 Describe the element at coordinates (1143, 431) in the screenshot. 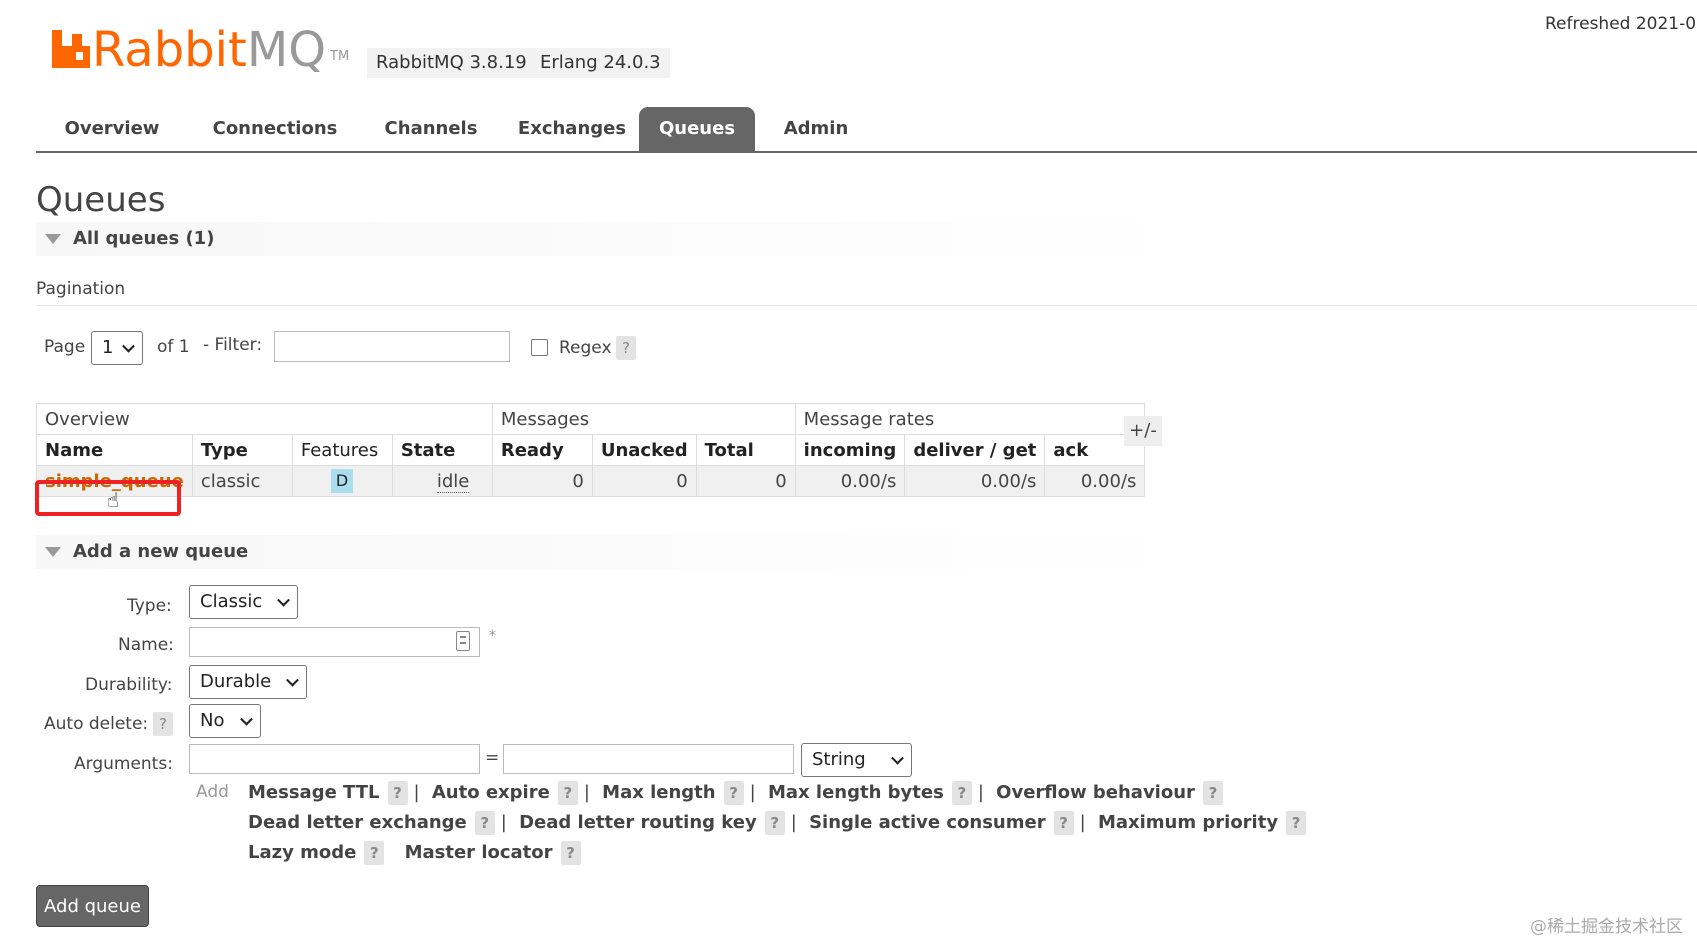

I see `columns-toggle-button: +/-` at that location.